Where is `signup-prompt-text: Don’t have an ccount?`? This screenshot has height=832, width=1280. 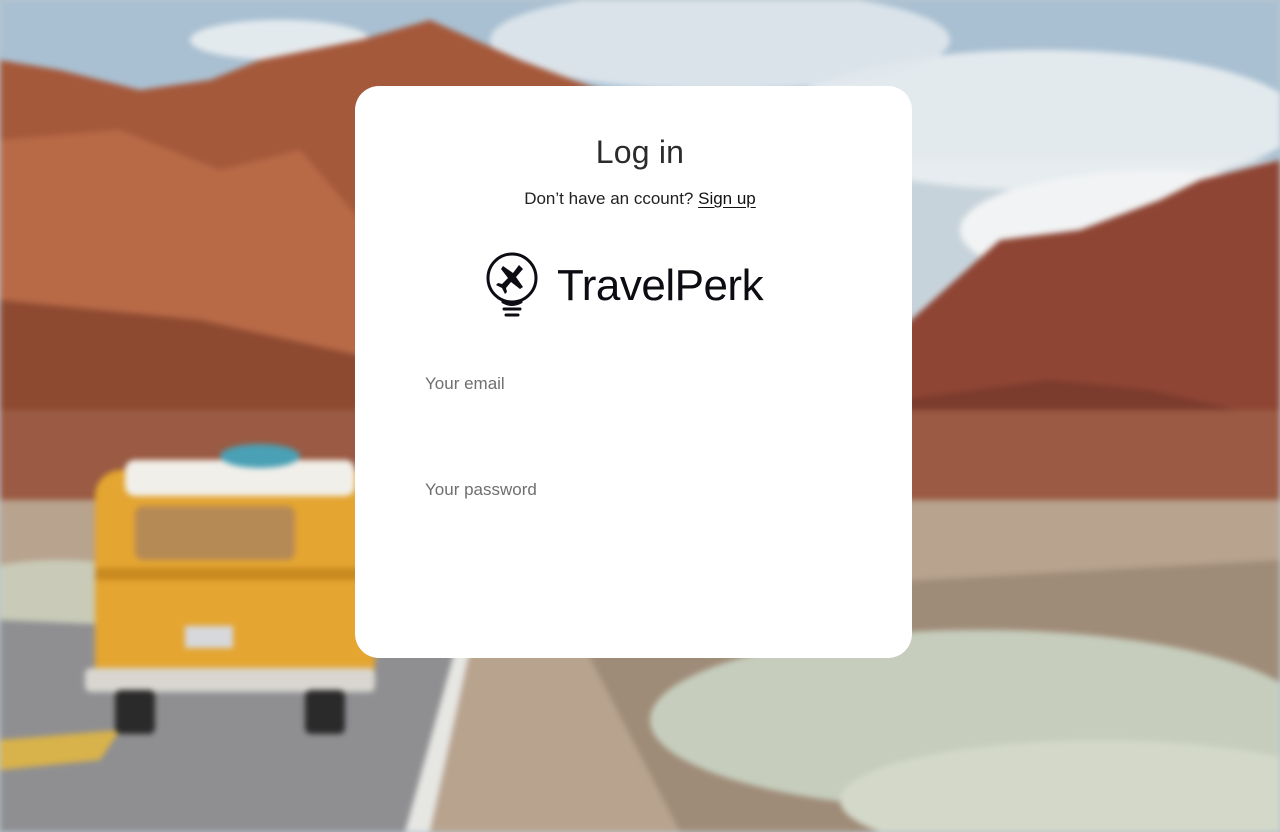 signup-prompt-text: Don’t have an ccount? is located at coordinates (609, 198).